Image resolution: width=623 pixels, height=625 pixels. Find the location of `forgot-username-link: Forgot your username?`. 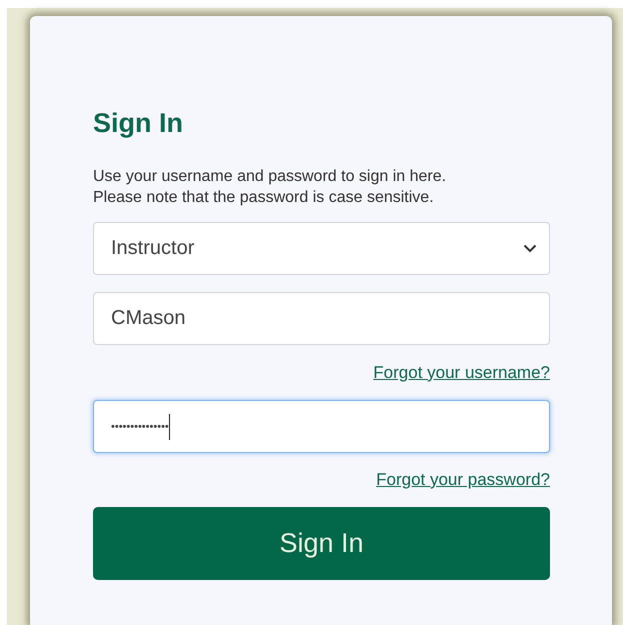

forgot-username-link: Forgot your username? is located at coordinates (461, 372).